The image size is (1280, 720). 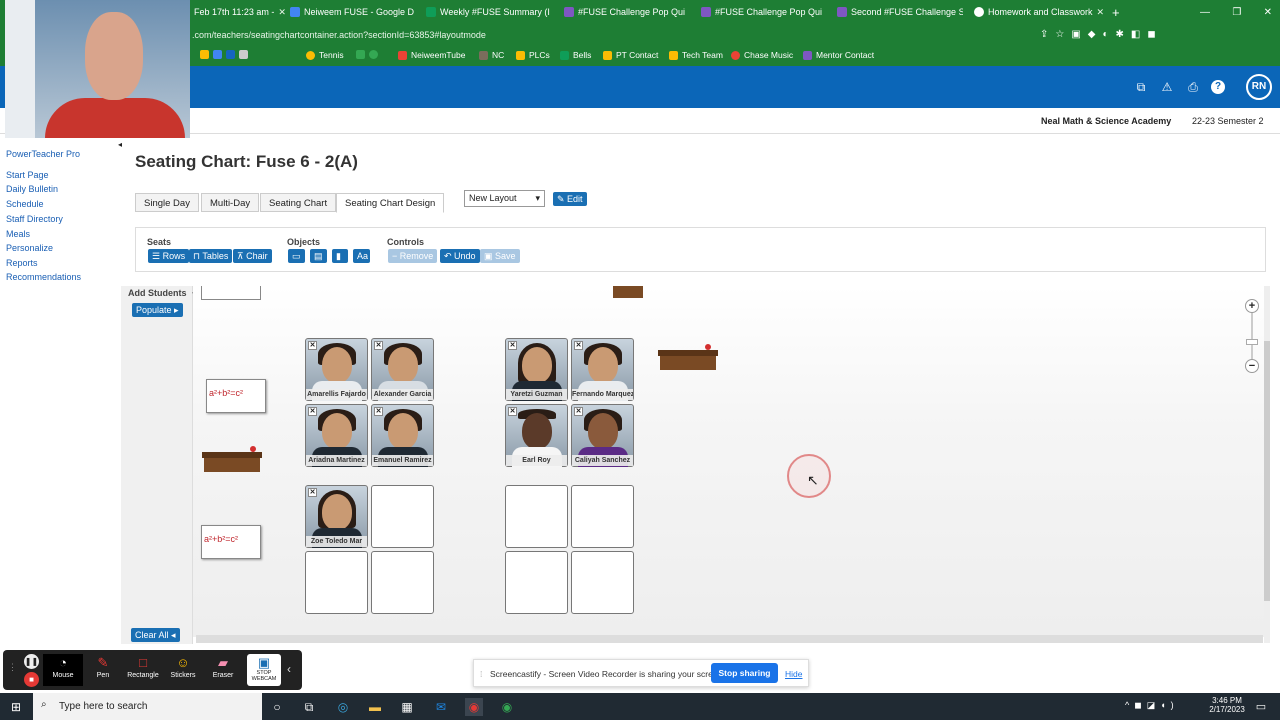 I want to click on task-view-icon: ⧉, so click(x=309, y=707).